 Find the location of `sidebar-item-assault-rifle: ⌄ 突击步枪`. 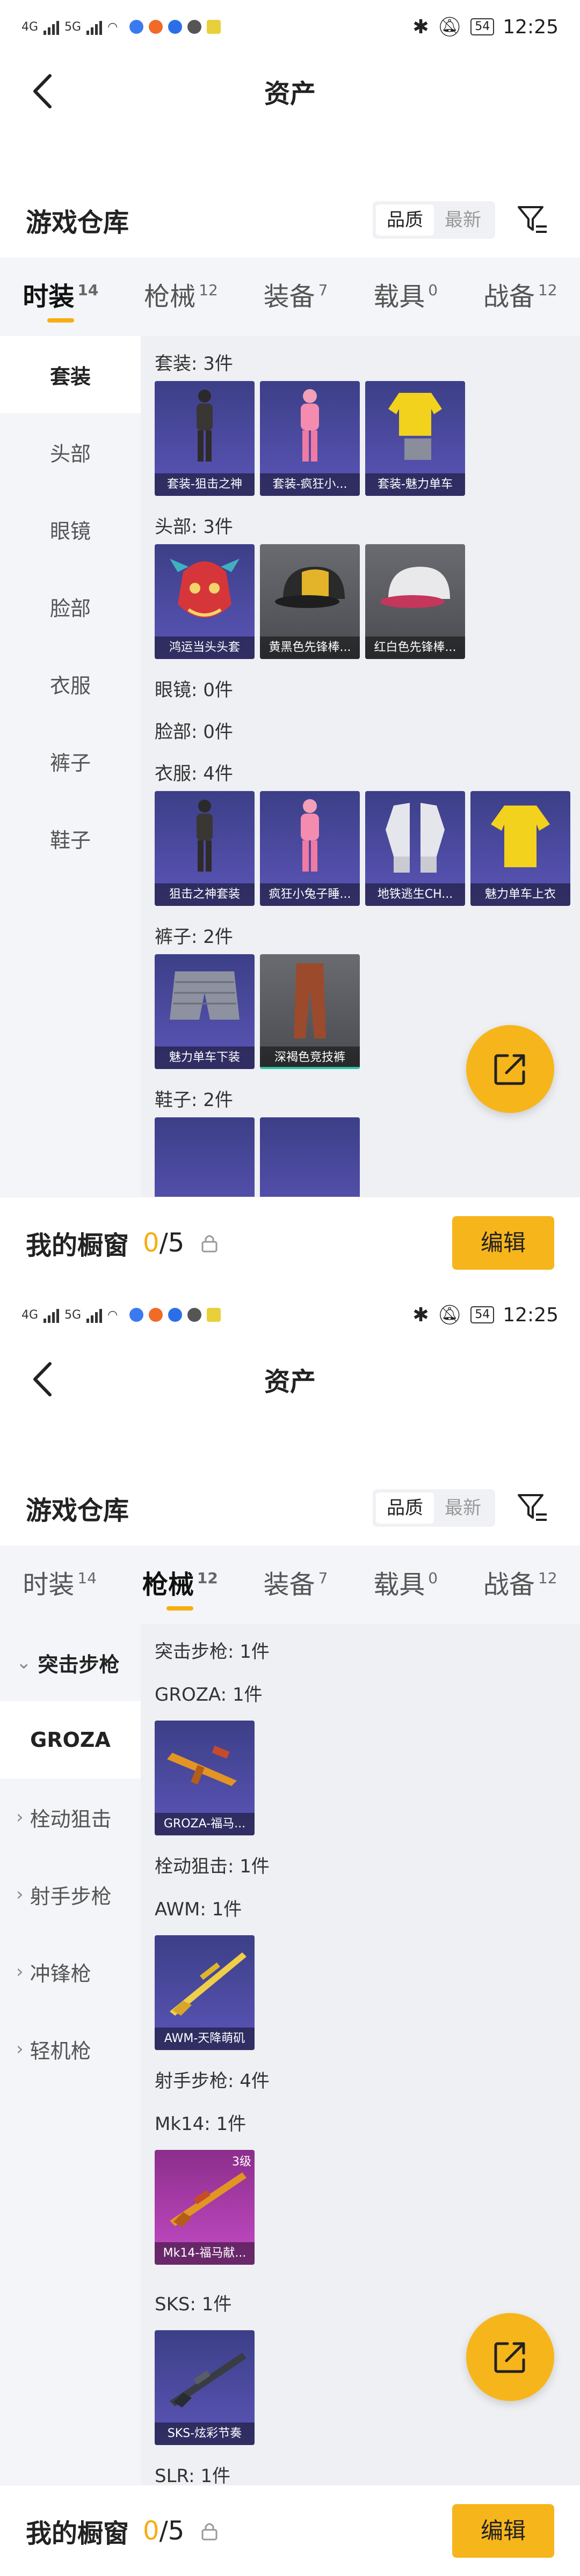

sidebar-item-assault-rifle: ⌄ 突击步枪 is located at coordinates (71, 1662).